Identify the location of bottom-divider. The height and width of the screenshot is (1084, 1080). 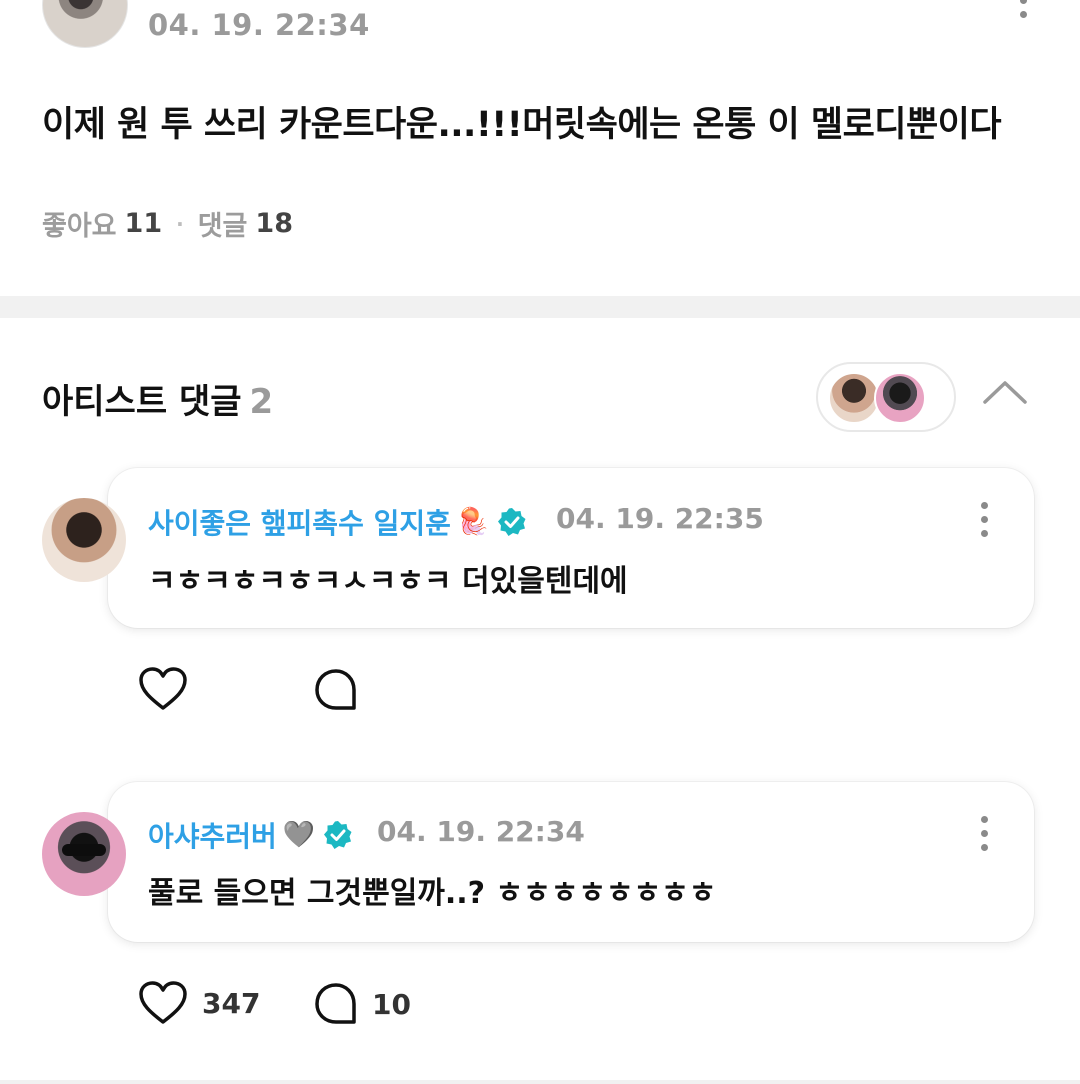
(540, 1082).